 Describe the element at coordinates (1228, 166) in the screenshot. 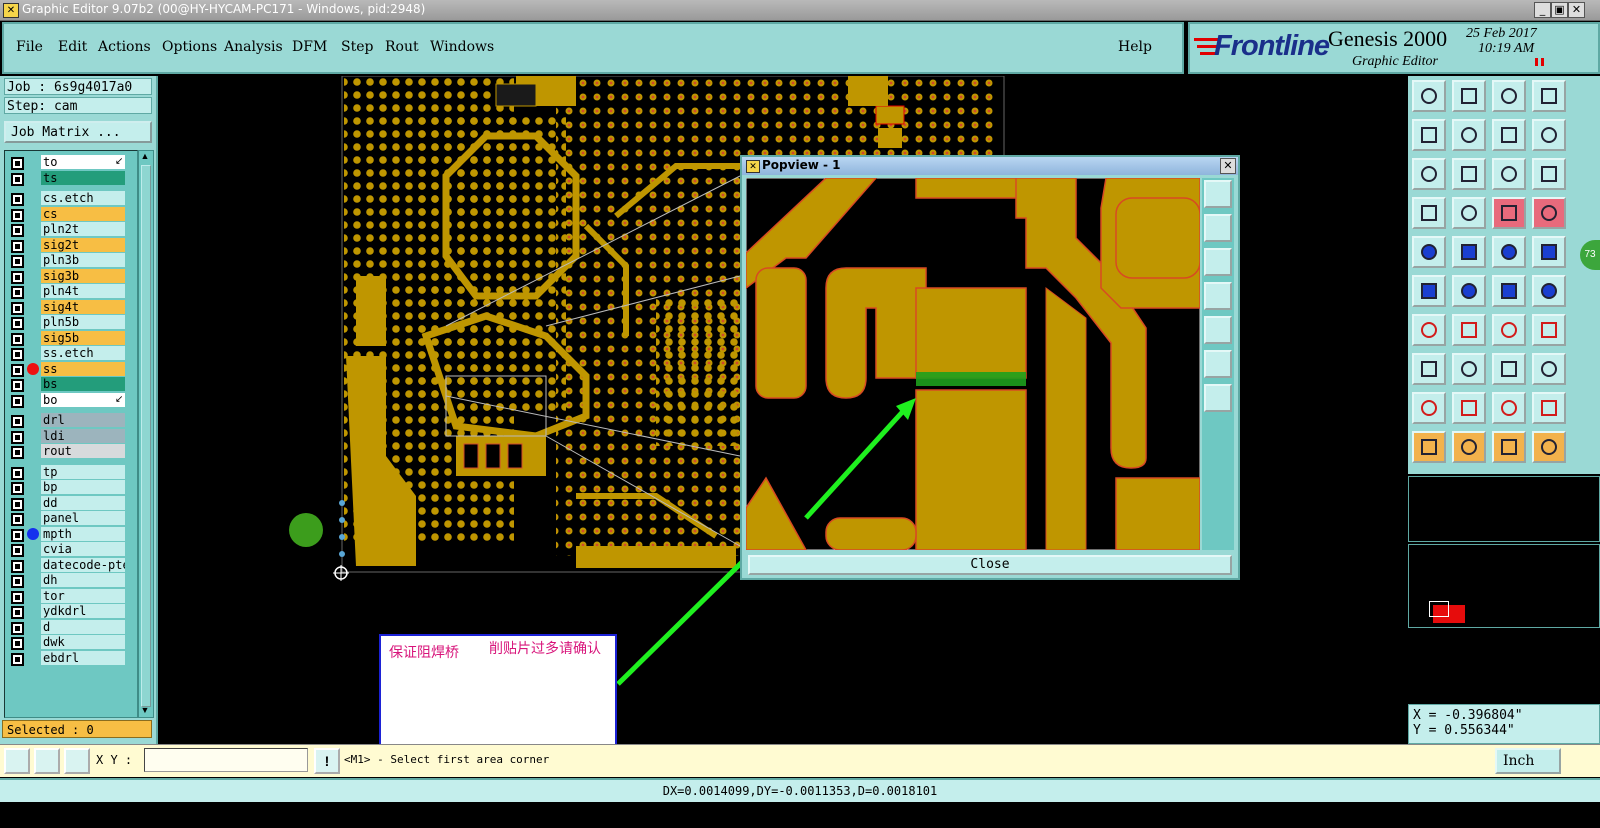

I see `popview-close-icon: ✕` at that location.